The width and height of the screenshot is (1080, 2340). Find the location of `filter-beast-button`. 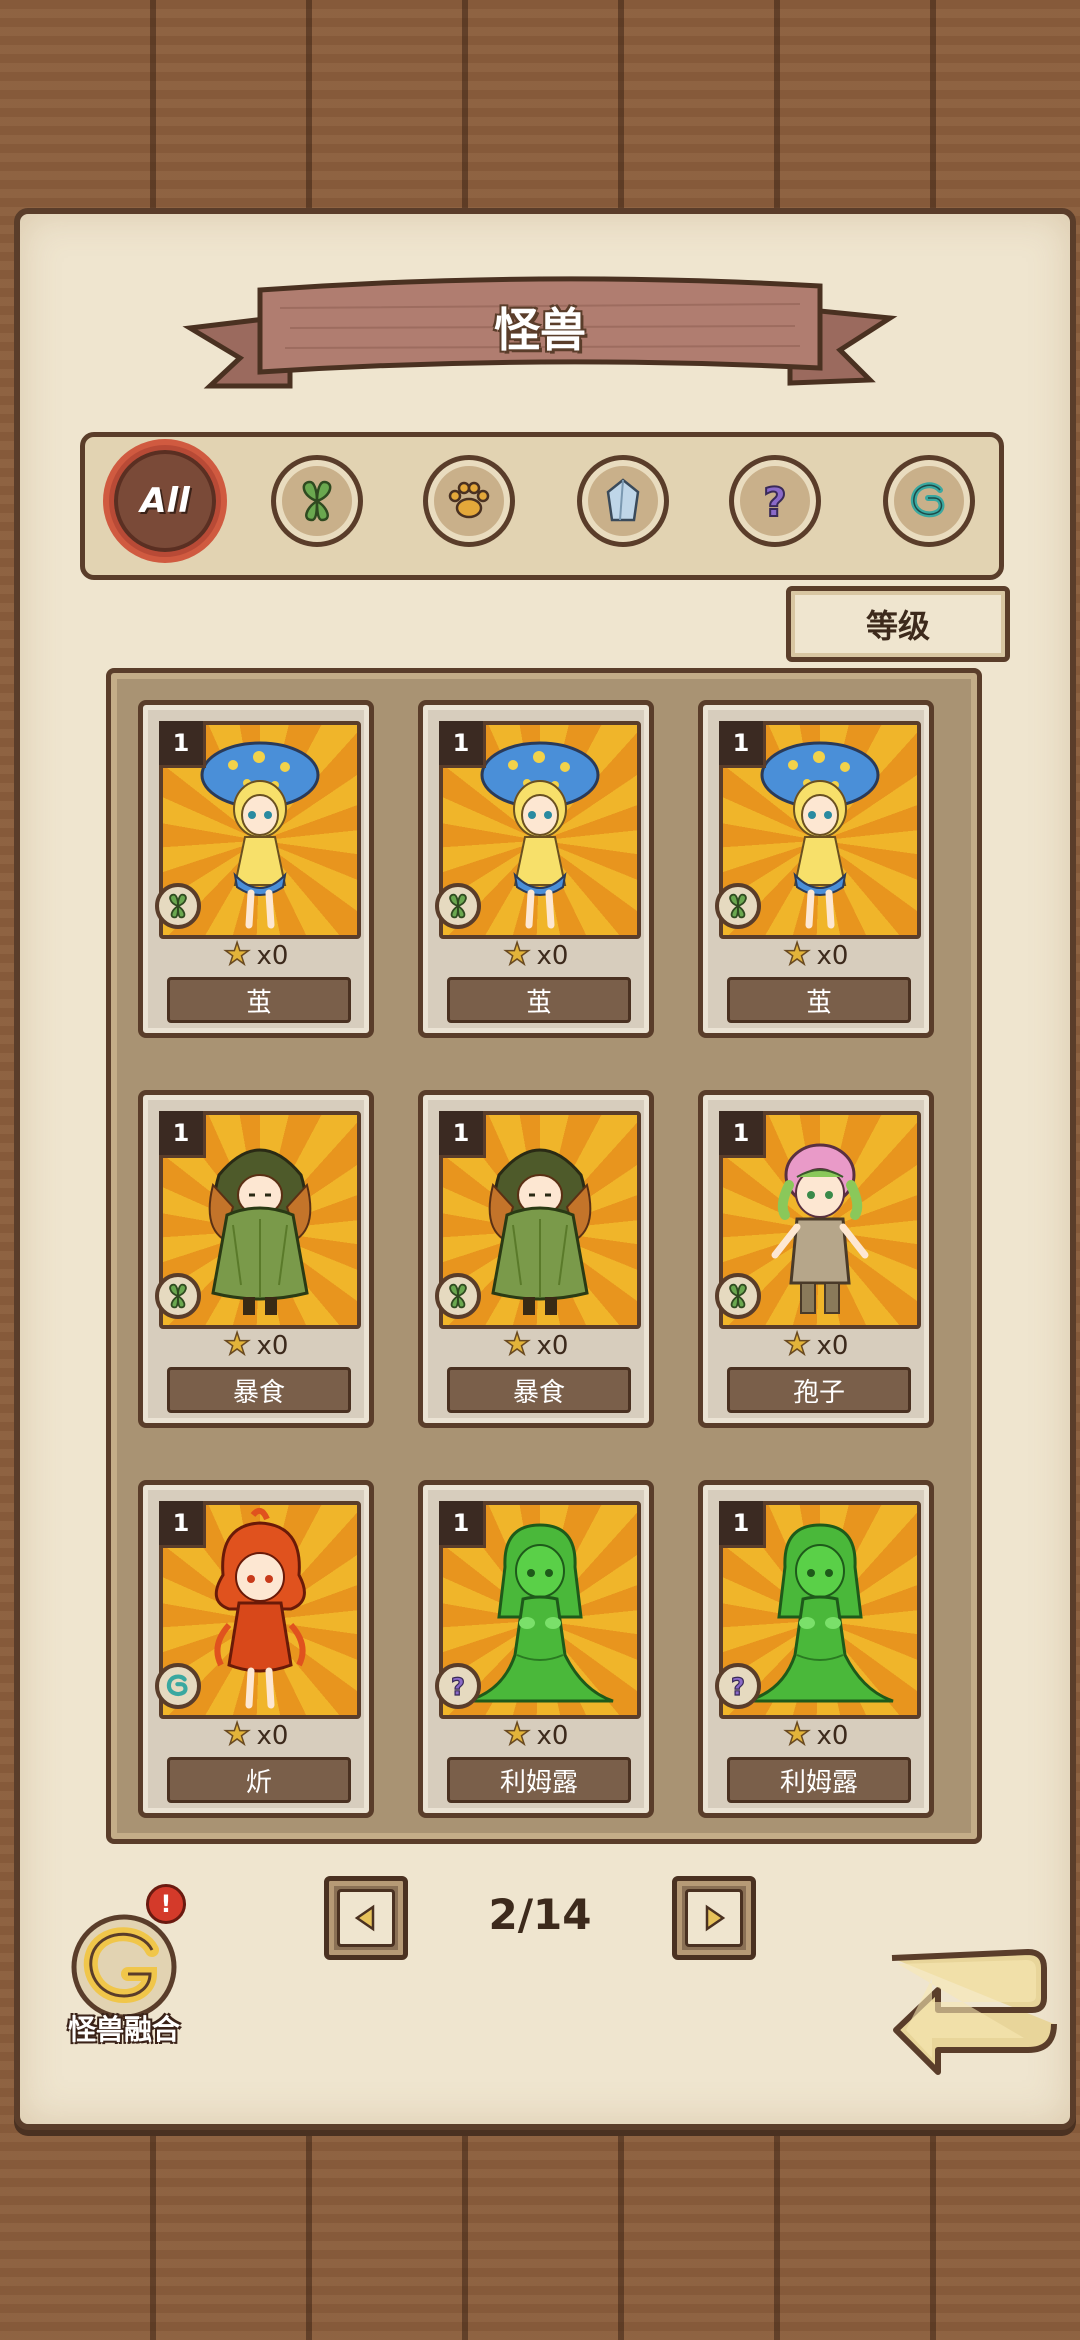

filter-beast-button is located at coordinates (469, 501).